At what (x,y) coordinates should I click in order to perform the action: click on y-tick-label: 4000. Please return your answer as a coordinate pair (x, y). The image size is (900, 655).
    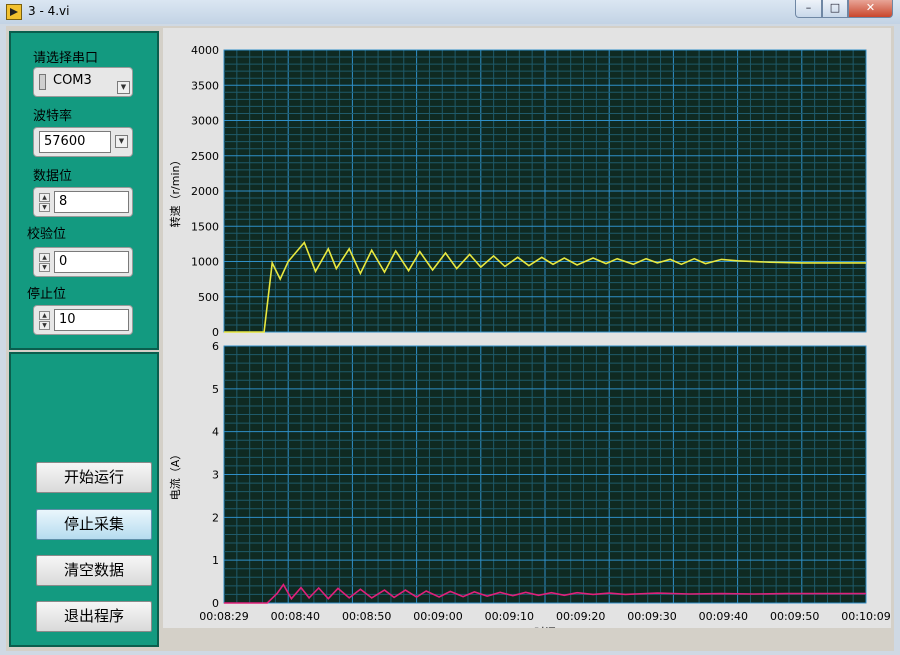
    Looking at the image, I should click on (205, 50).